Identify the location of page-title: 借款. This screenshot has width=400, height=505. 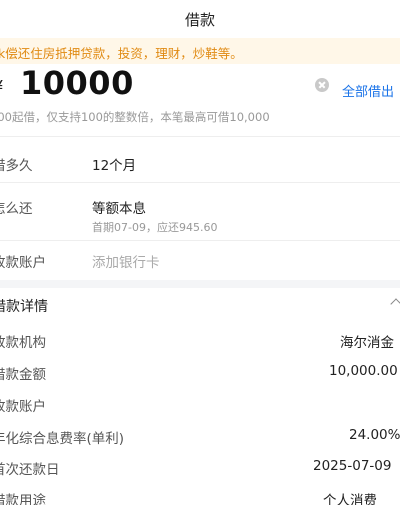
(199, 20).